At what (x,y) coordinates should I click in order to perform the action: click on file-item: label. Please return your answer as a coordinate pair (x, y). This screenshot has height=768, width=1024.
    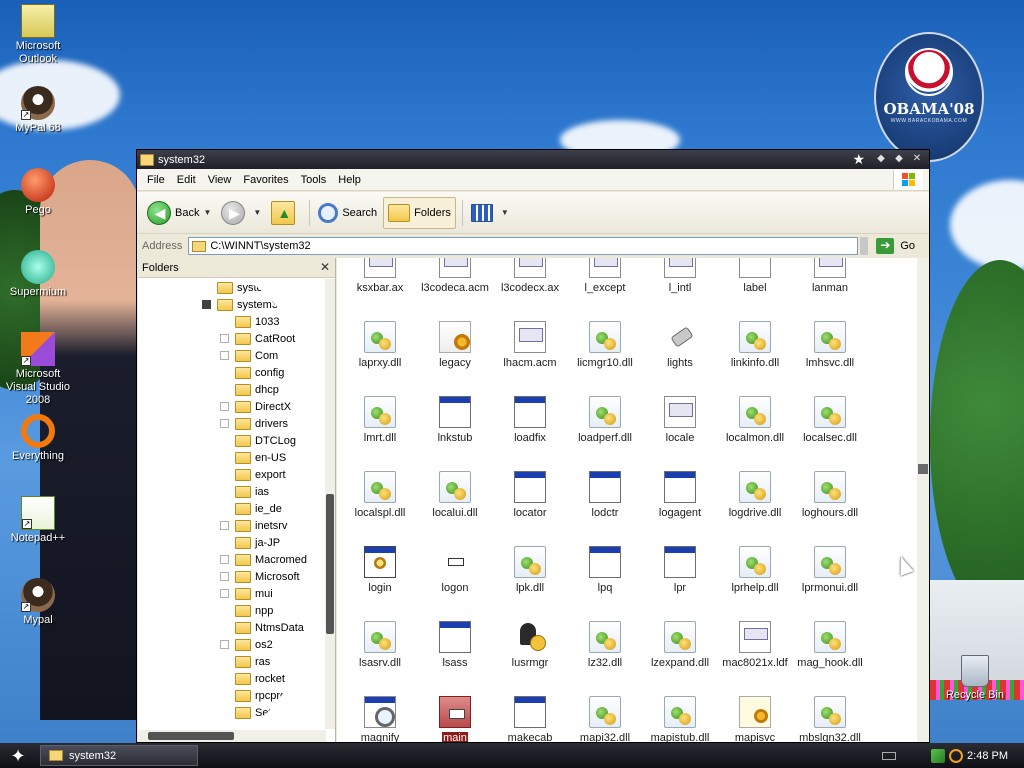
    Looking at the image, I should click on (755, 276).